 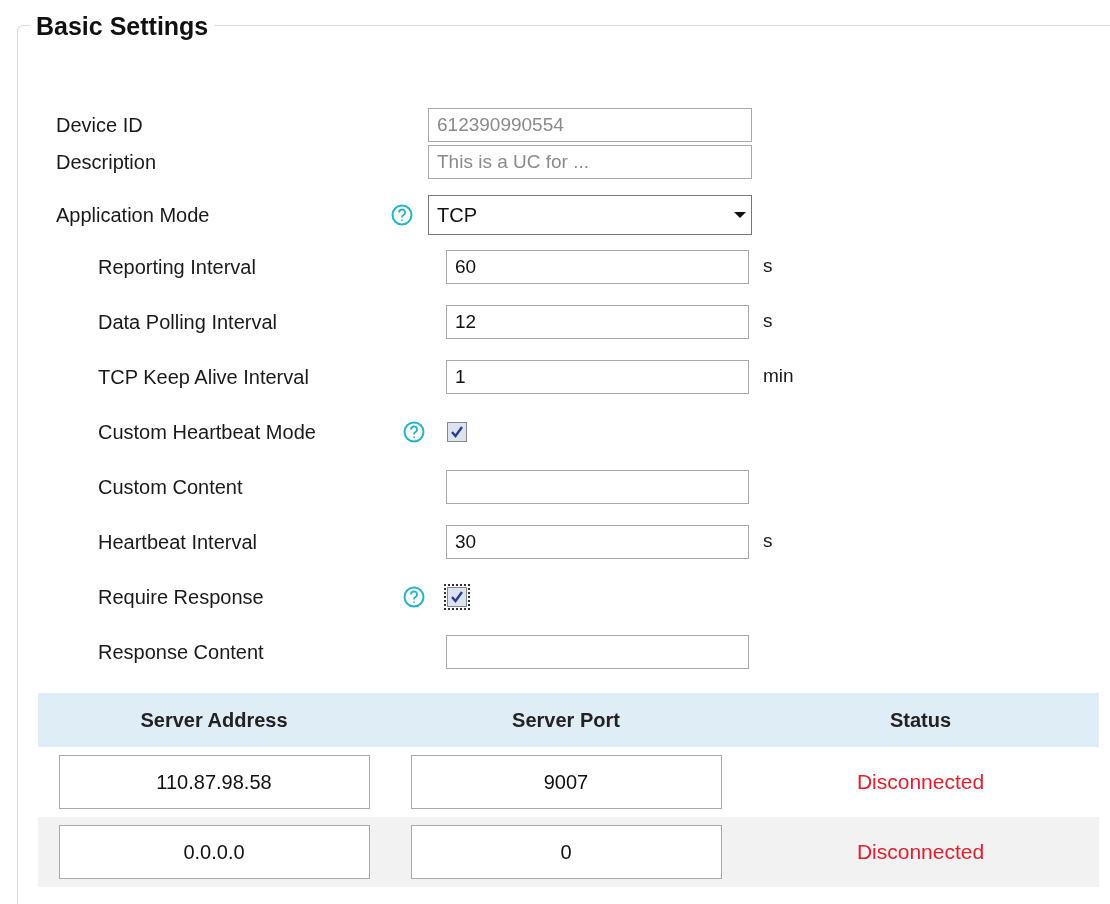 What do you see at coordinates (597, 541) in the screenshot?
I see `input-field: 30` at bounding box center [597, 541].